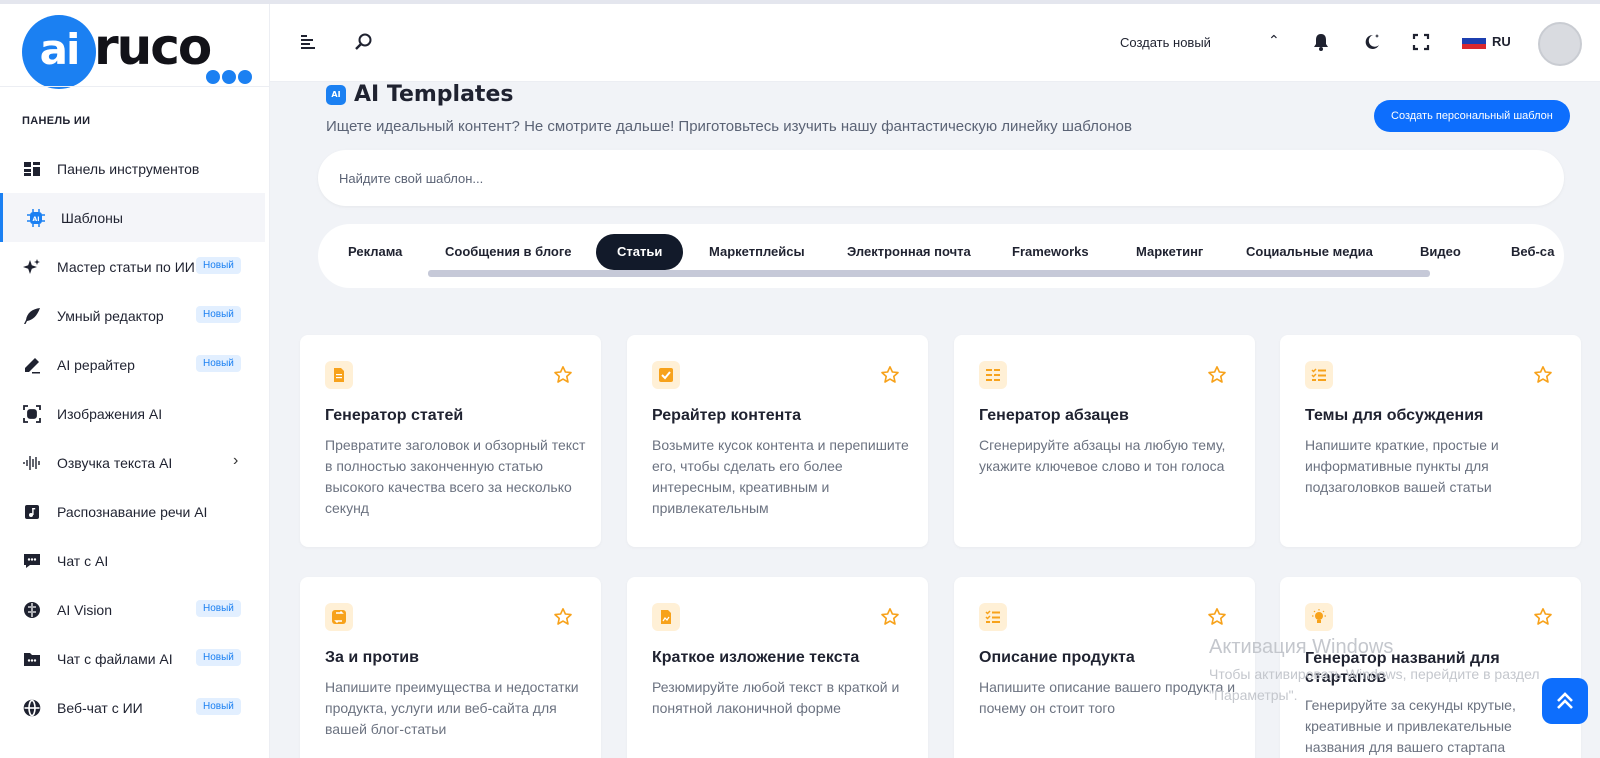 The image size is (1600, 758). What do you see at coordinates (135, 462) in the screenshot?
I see `sidebar-item-text-to-speech: Озвучка текста AI ›` at bounding box center [135, 462].